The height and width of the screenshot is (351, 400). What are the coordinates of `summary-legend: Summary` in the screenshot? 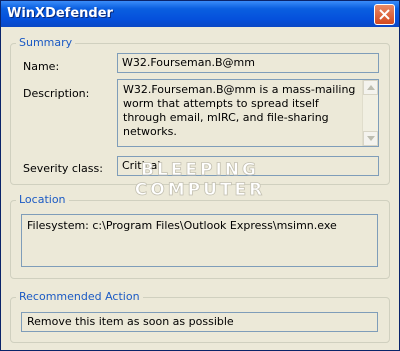 It's located at (46, 43).